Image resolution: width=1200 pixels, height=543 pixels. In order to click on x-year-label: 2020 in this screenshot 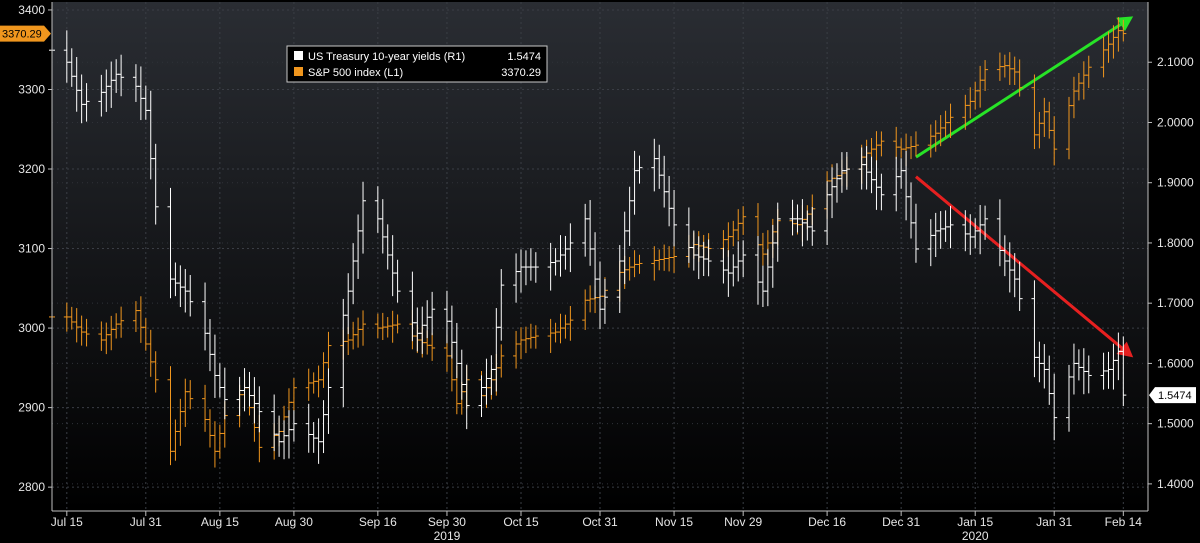, I will do `click(975, 536)`.